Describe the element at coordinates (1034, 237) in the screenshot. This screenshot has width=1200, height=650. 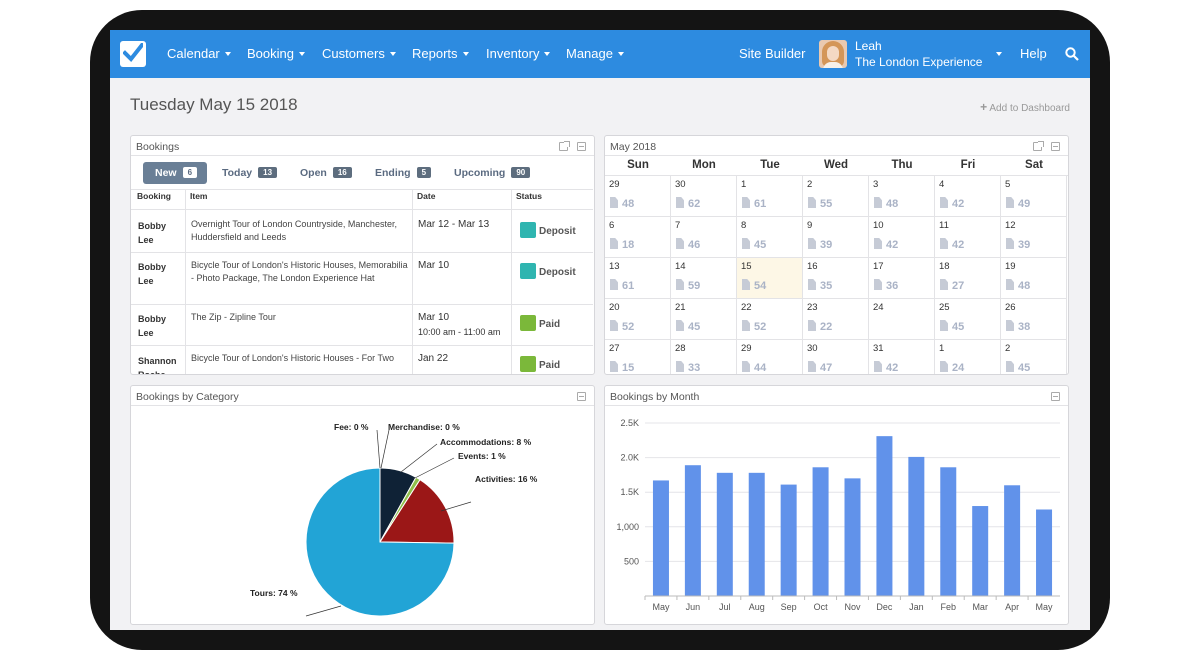
I see `calendar-day: 12 39` at that location.